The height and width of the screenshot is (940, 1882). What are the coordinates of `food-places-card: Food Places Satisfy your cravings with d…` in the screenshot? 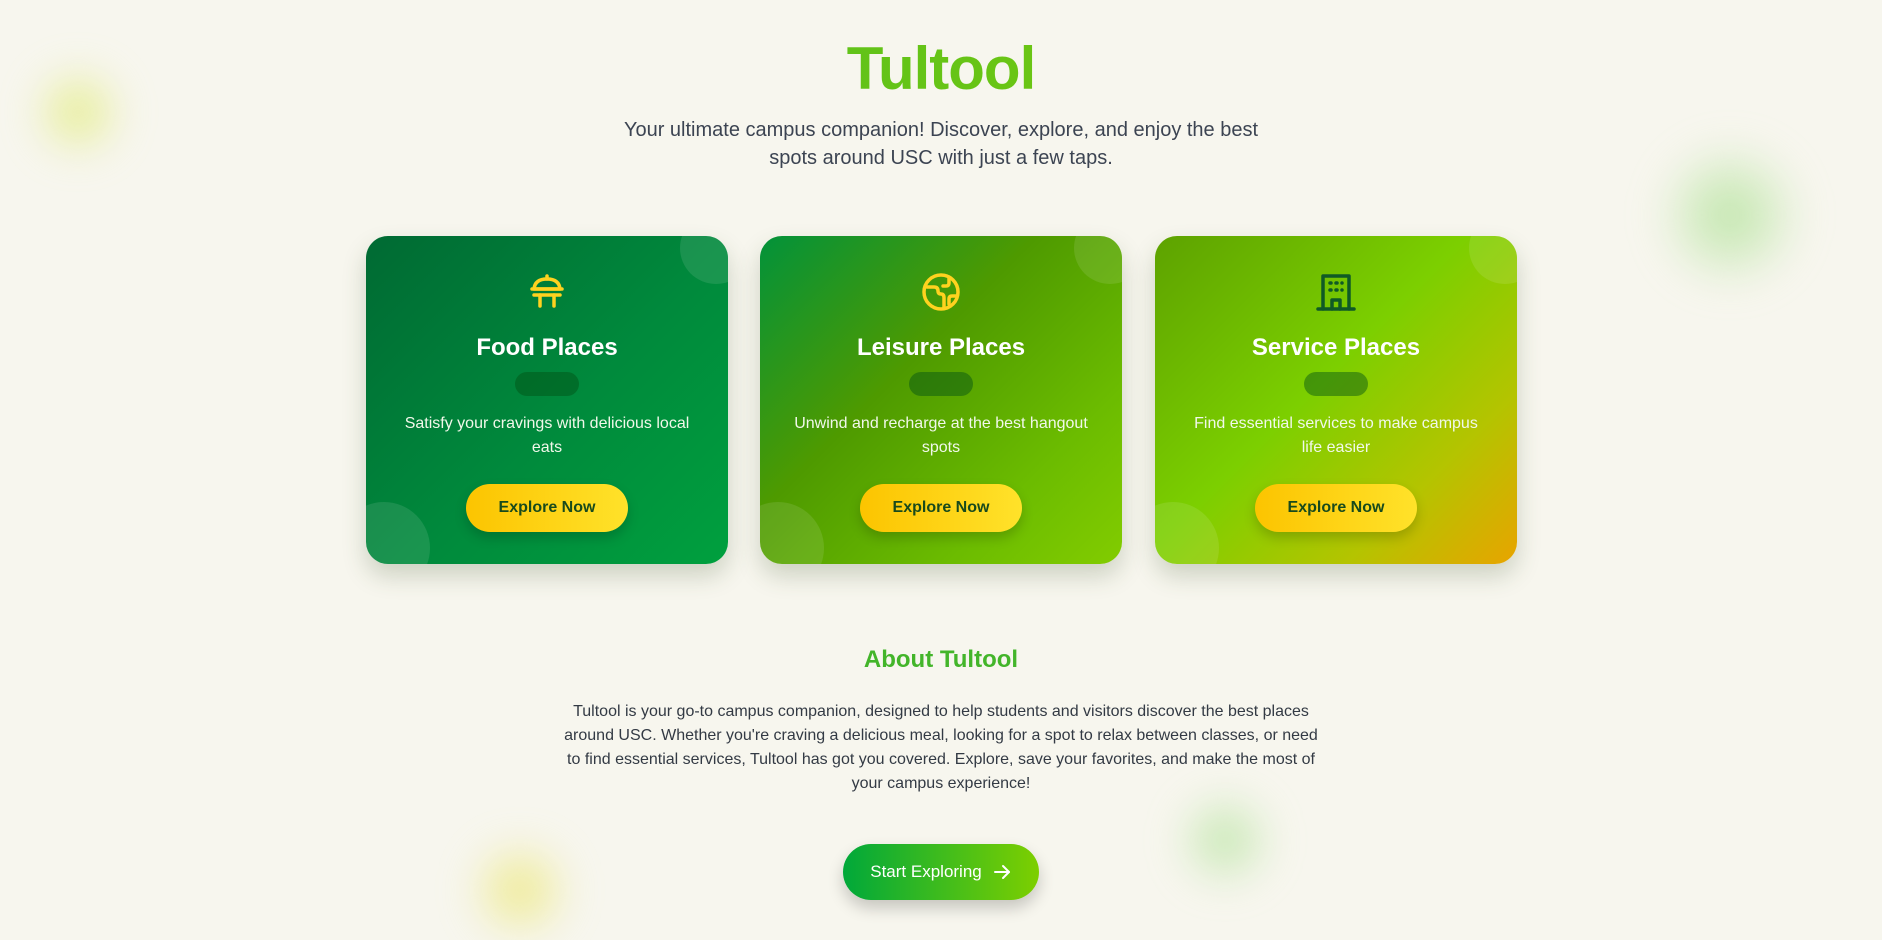 It's located at (547, 400).